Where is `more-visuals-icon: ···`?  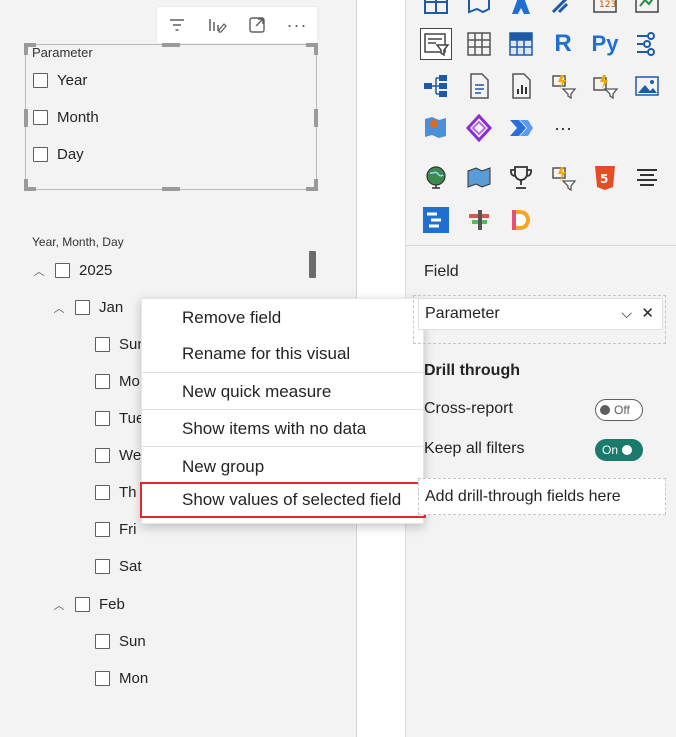
more-visuals-icon: ··· is located at coordinates (563, 128).